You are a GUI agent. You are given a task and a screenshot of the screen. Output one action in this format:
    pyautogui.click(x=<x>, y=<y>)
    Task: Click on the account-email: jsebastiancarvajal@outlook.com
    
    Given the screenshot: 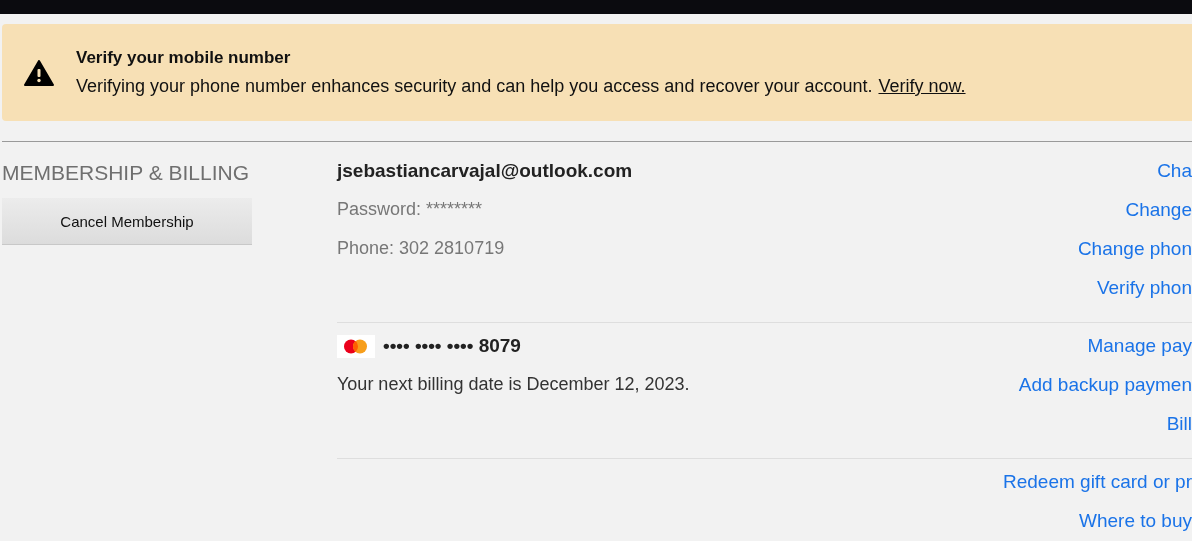 What is the action you would take?
    pyautogui.click(x=485, y=171)
    